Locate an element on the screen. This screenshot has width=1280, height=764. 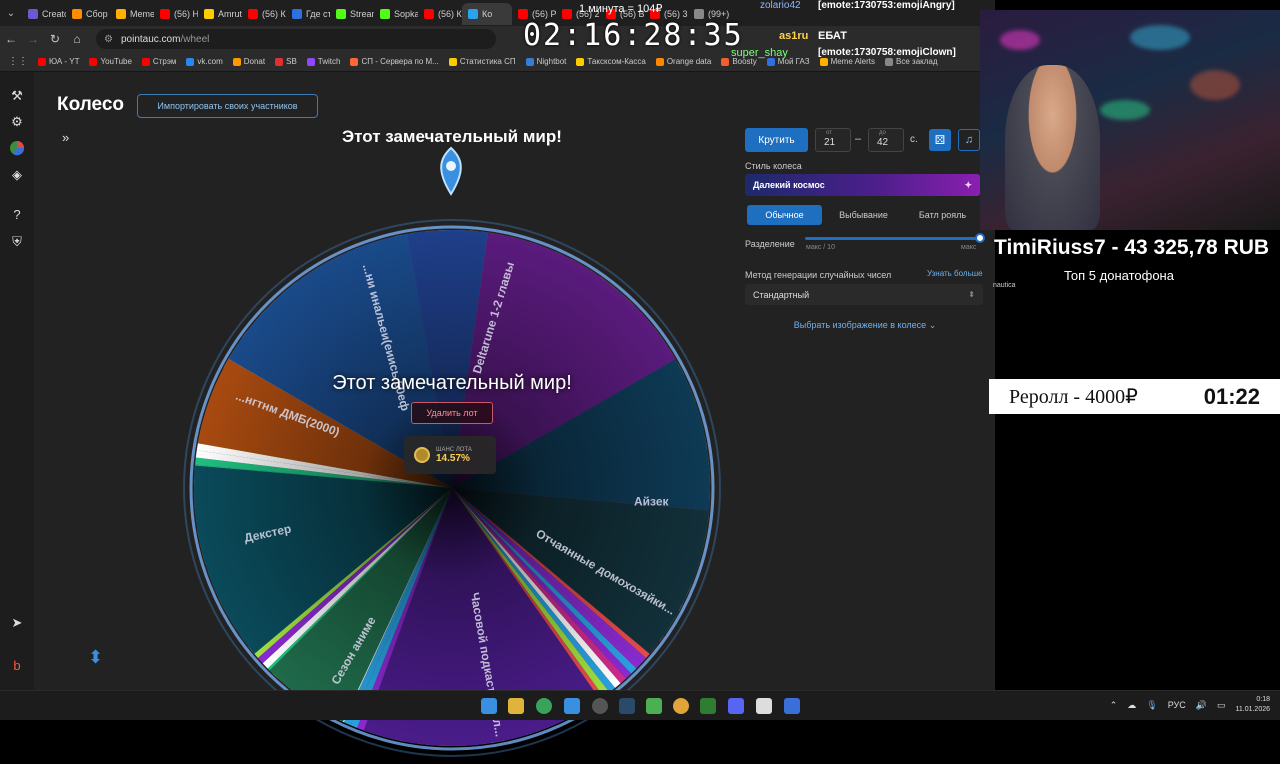
layers-icon: ◈ is located at coordinates (17, 175).